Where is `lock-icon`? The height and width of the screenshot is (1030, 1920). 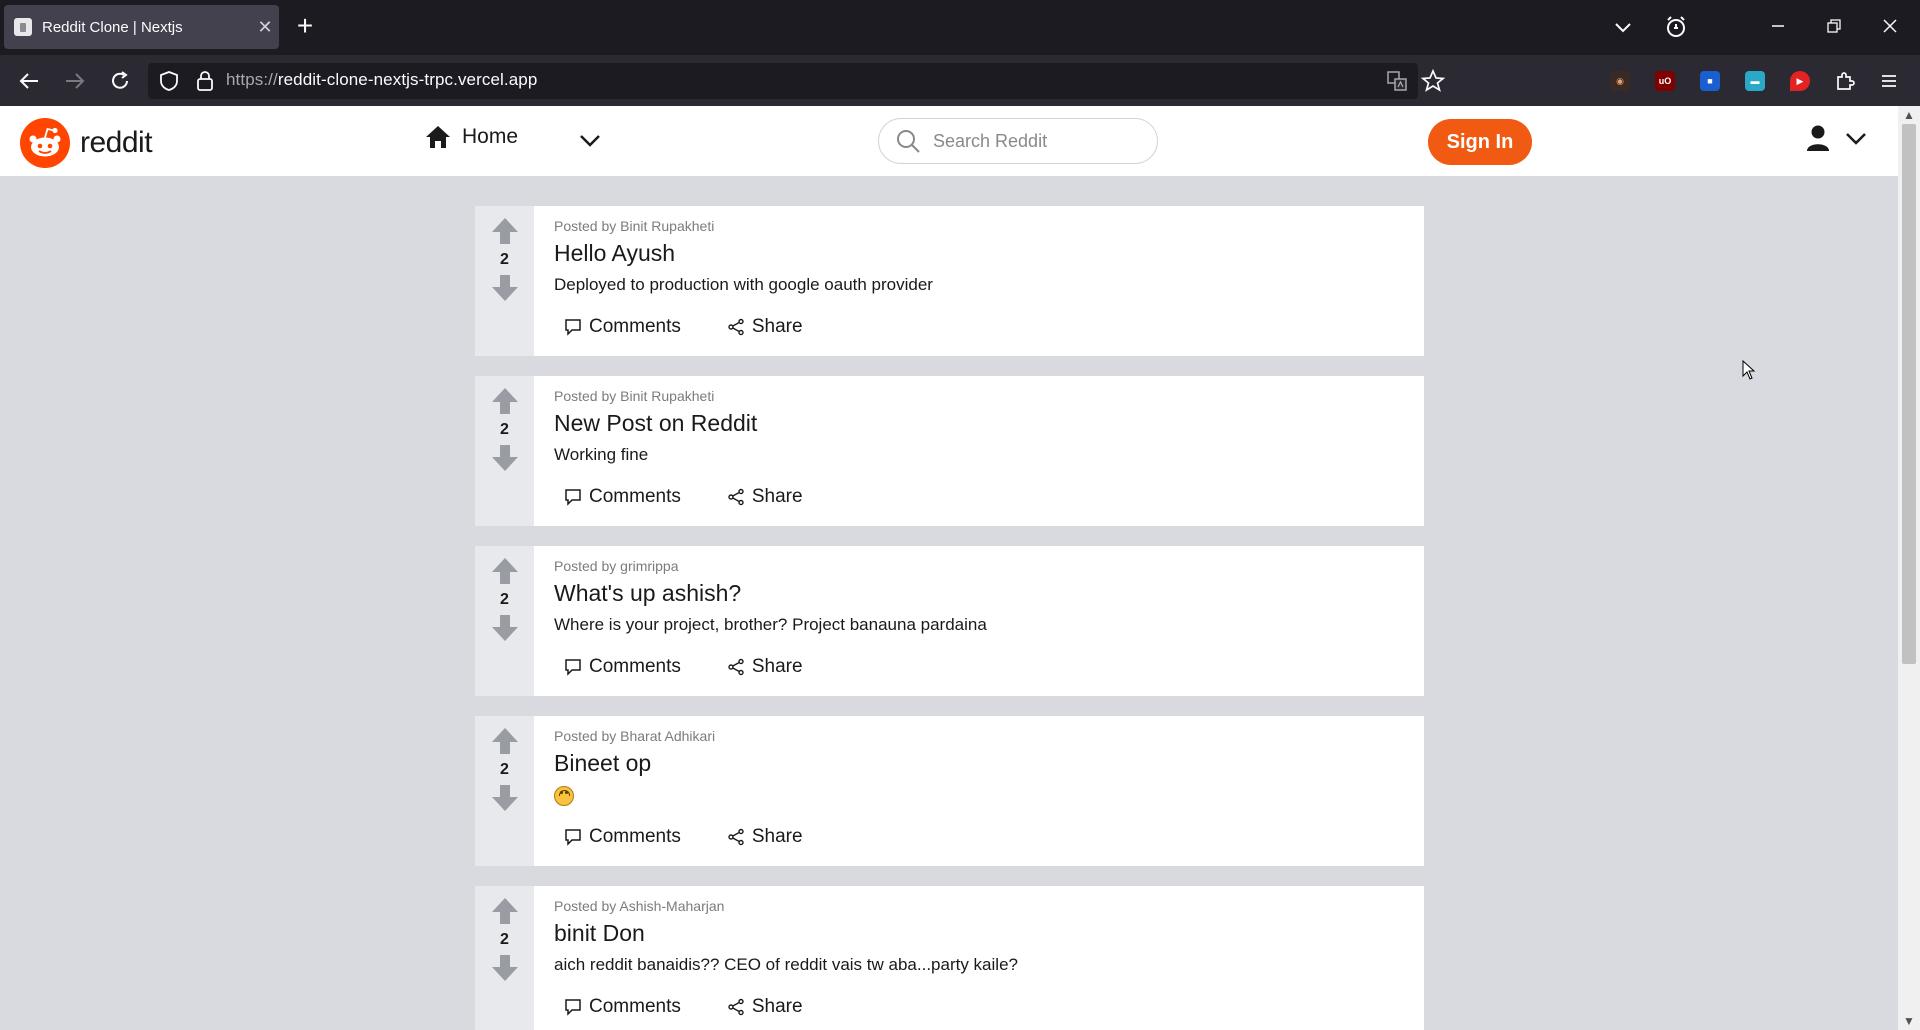
lock-icon is located at coordinates (205, 81).